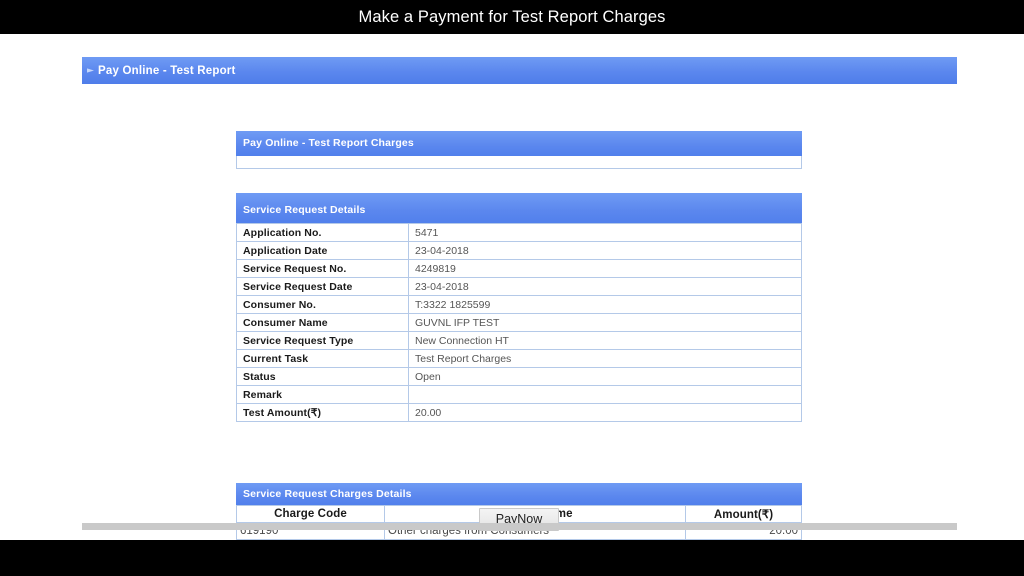 This screenshot has height=576, width=1024. Describe the element at coordinates (519, 143) in the screenshot. I see `pay-online-panel-header: Pay Online - Test Report Charges` at that location.